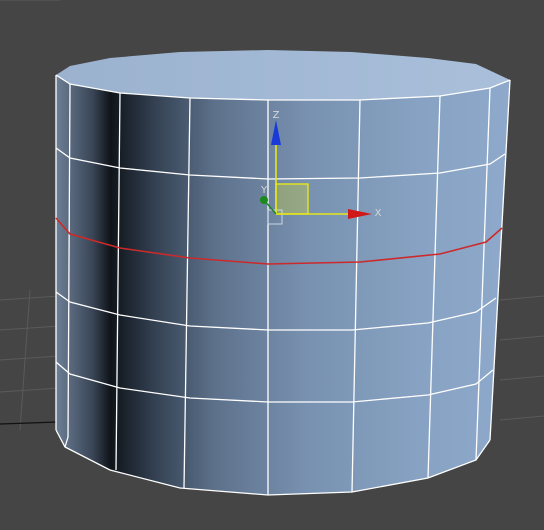 The width and height of the screenshot is (544, 530). I want to click on gizmo-y-label: Y, so click(264, 190).